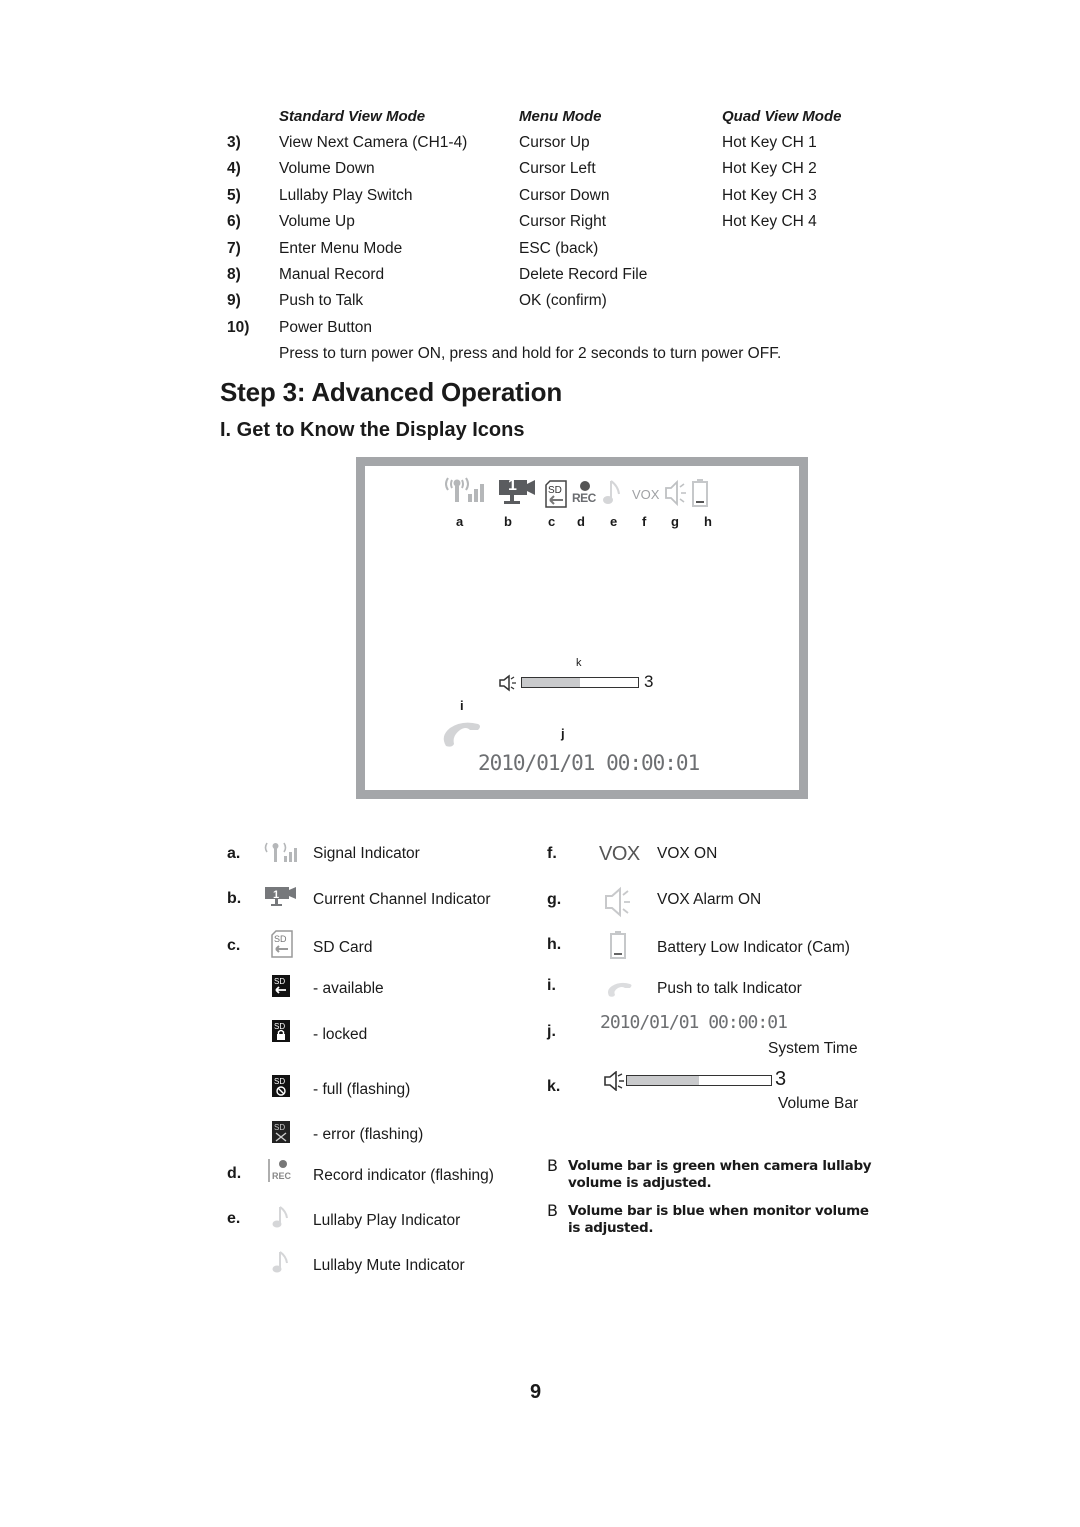  Describe the element at coordinates (346, 195) in the screenshot. I see `standard-cell: Lullaby Play Switch` at that location.